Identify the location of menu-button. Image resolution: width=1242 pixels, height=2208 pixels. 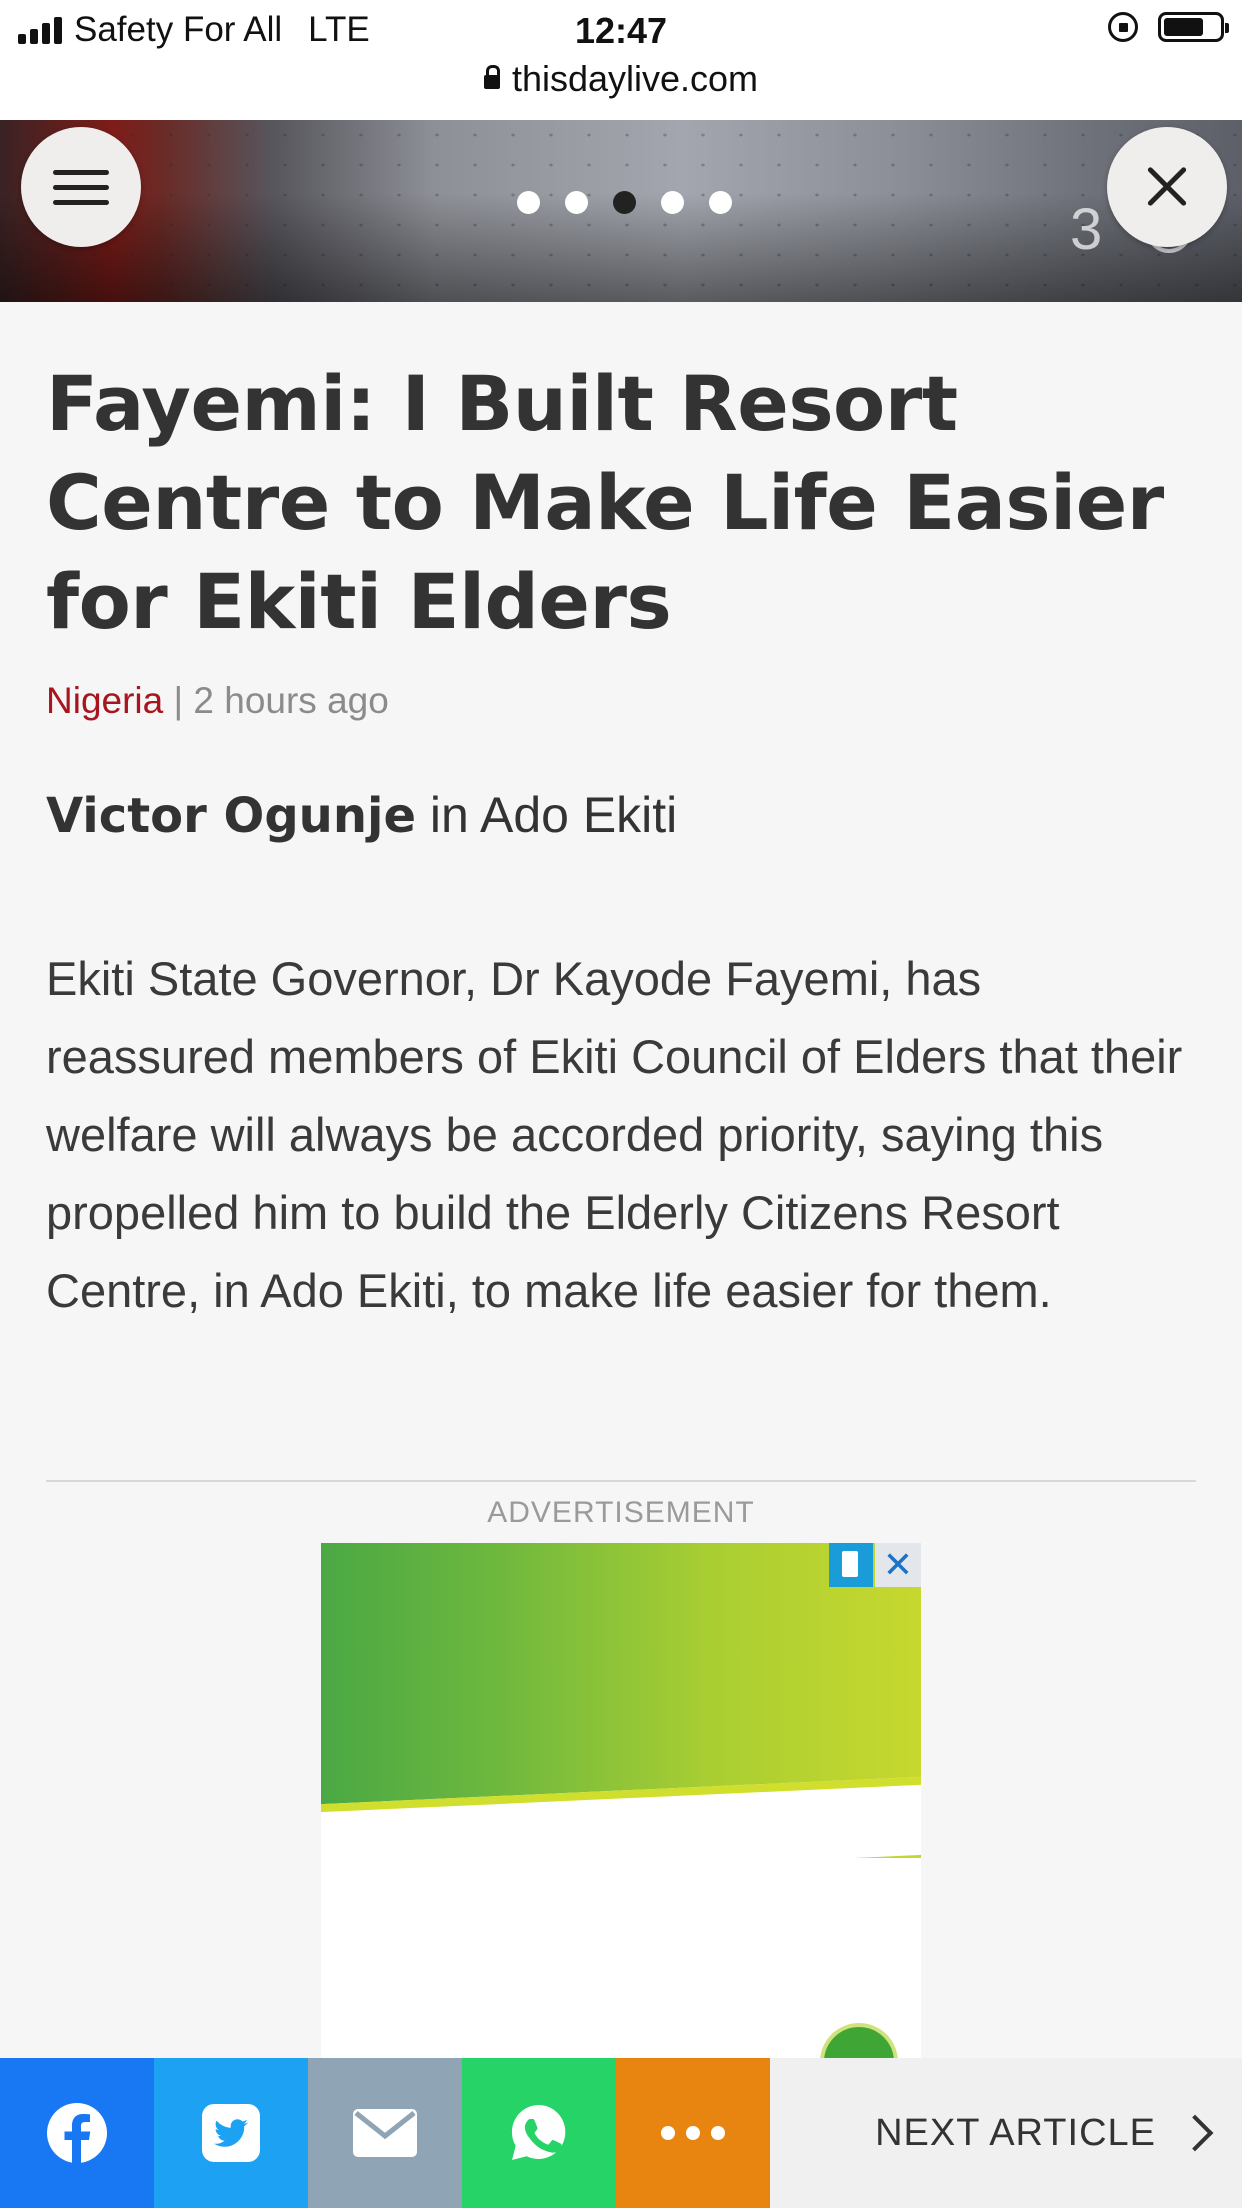
(81, 187).